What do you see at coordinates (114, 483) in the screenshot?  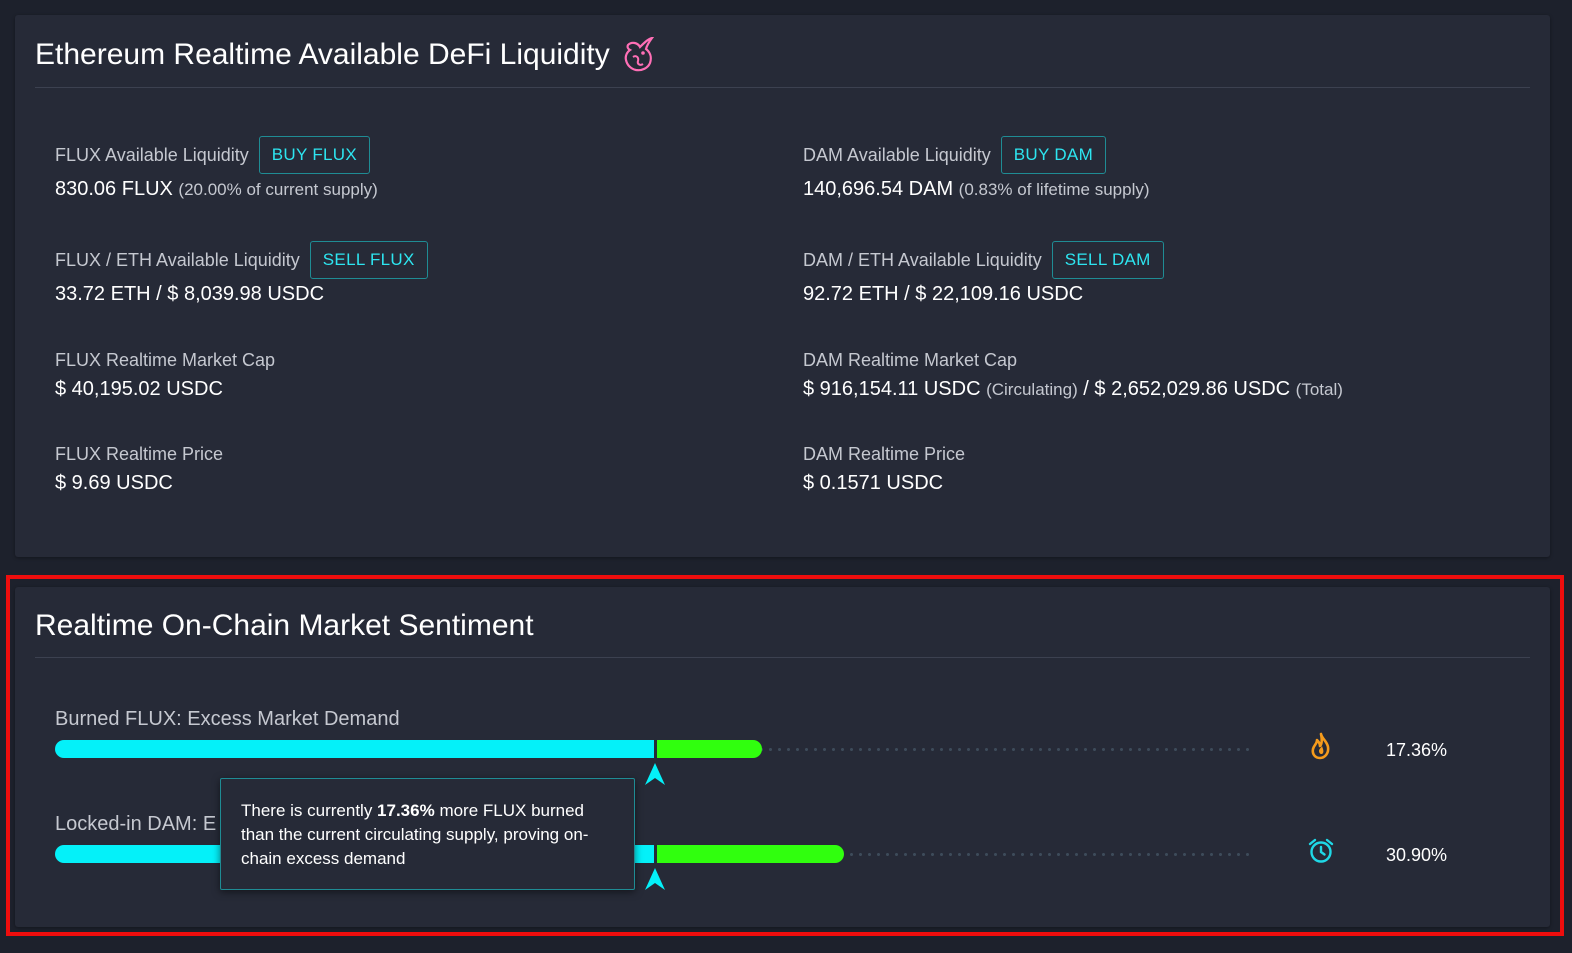 I see `flux-price-value: $ 9.69 USDC` at bounding box center [114, 483].